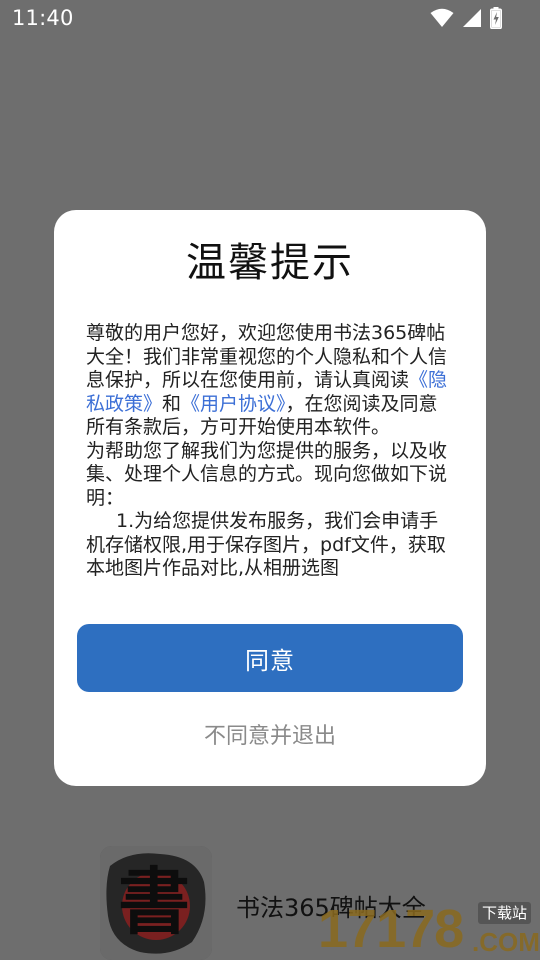 The width and height of the screenshot is (540, 960). What do you see at coordinates (43, 18) in the screenshot?
I see `status-time: 11:40` at bounding box center [43, 18].